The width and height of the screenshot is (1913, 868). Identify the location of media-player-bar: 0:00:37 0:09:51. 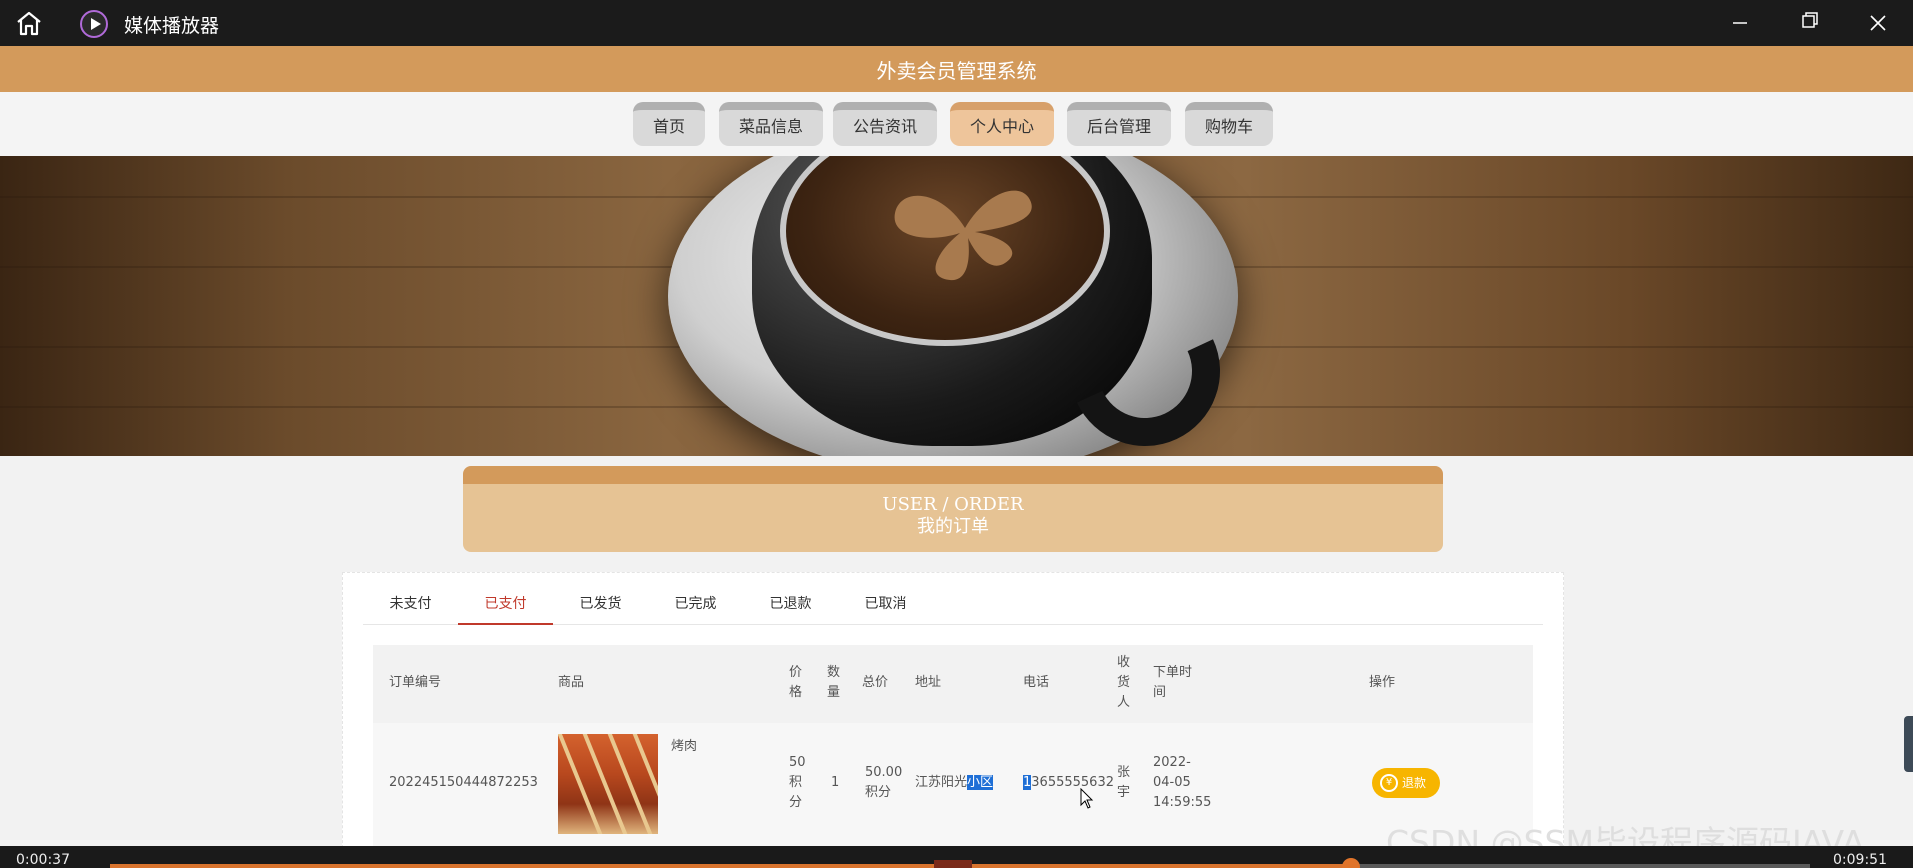
(956, 857).